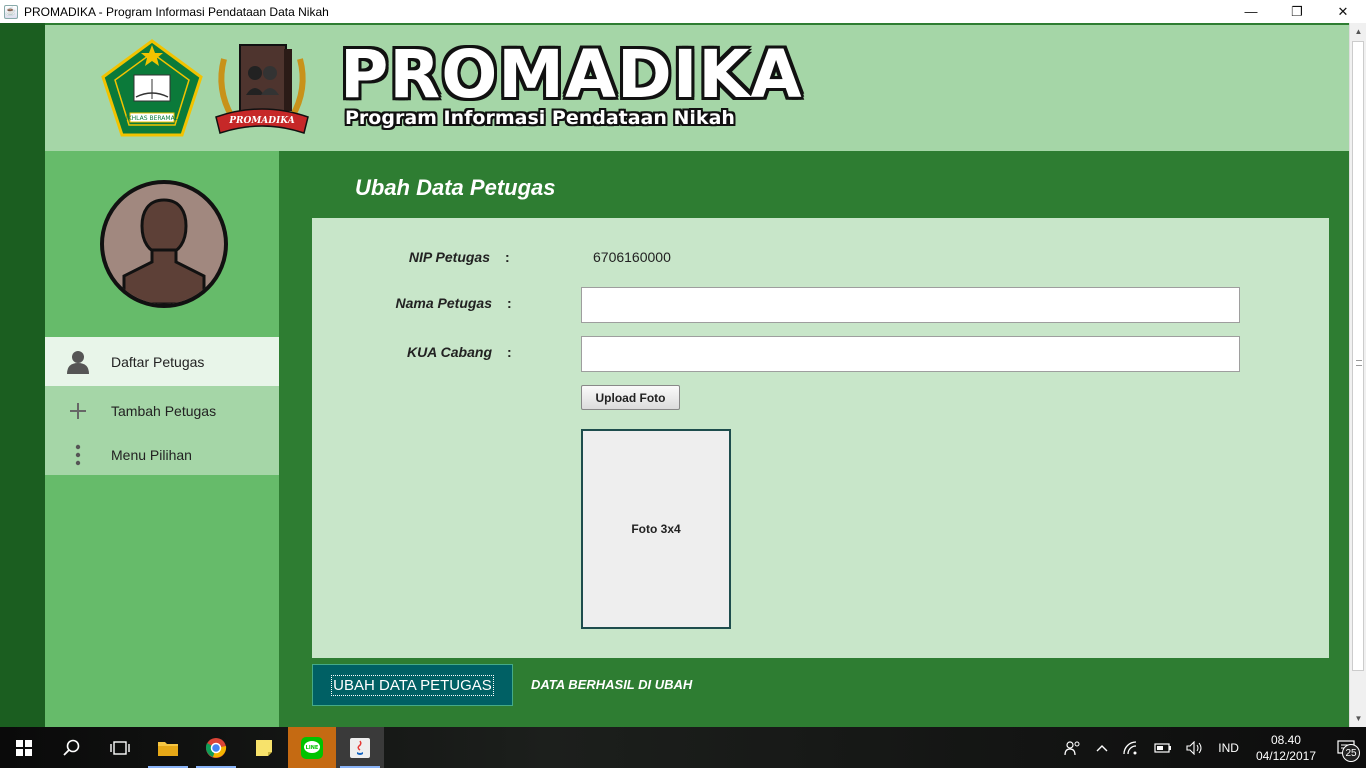 The height and width of the screenshot is (768, 1366). What do you see at coordinates (571, 74) in the screenshot?
I see `brand-title: PROMADIKA` at bounding box center [571, 74].